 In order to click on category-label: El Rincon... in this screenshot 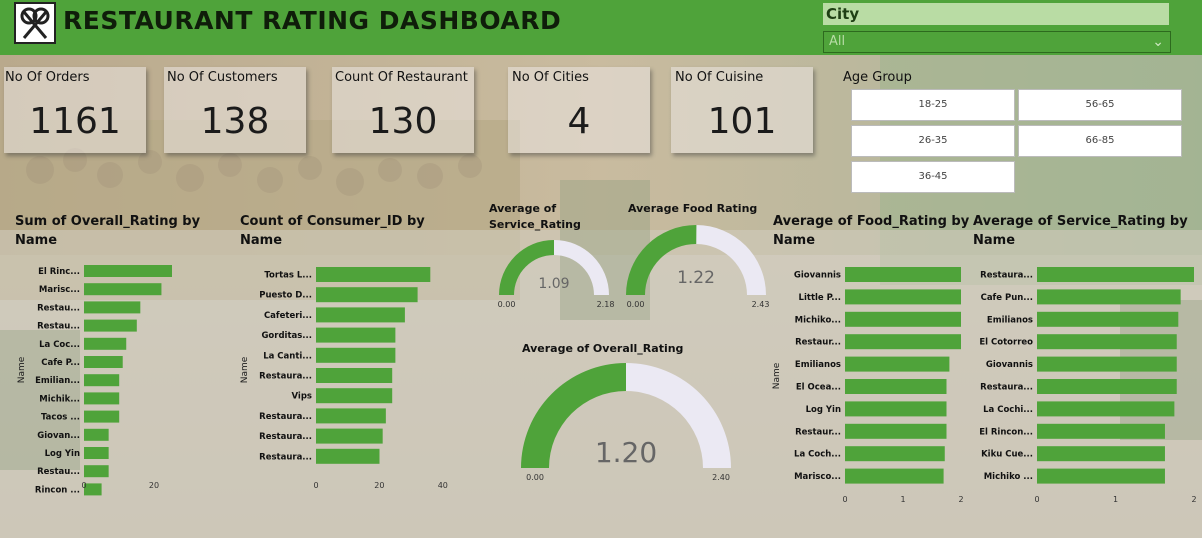, I will do `click(1006, 432)`.